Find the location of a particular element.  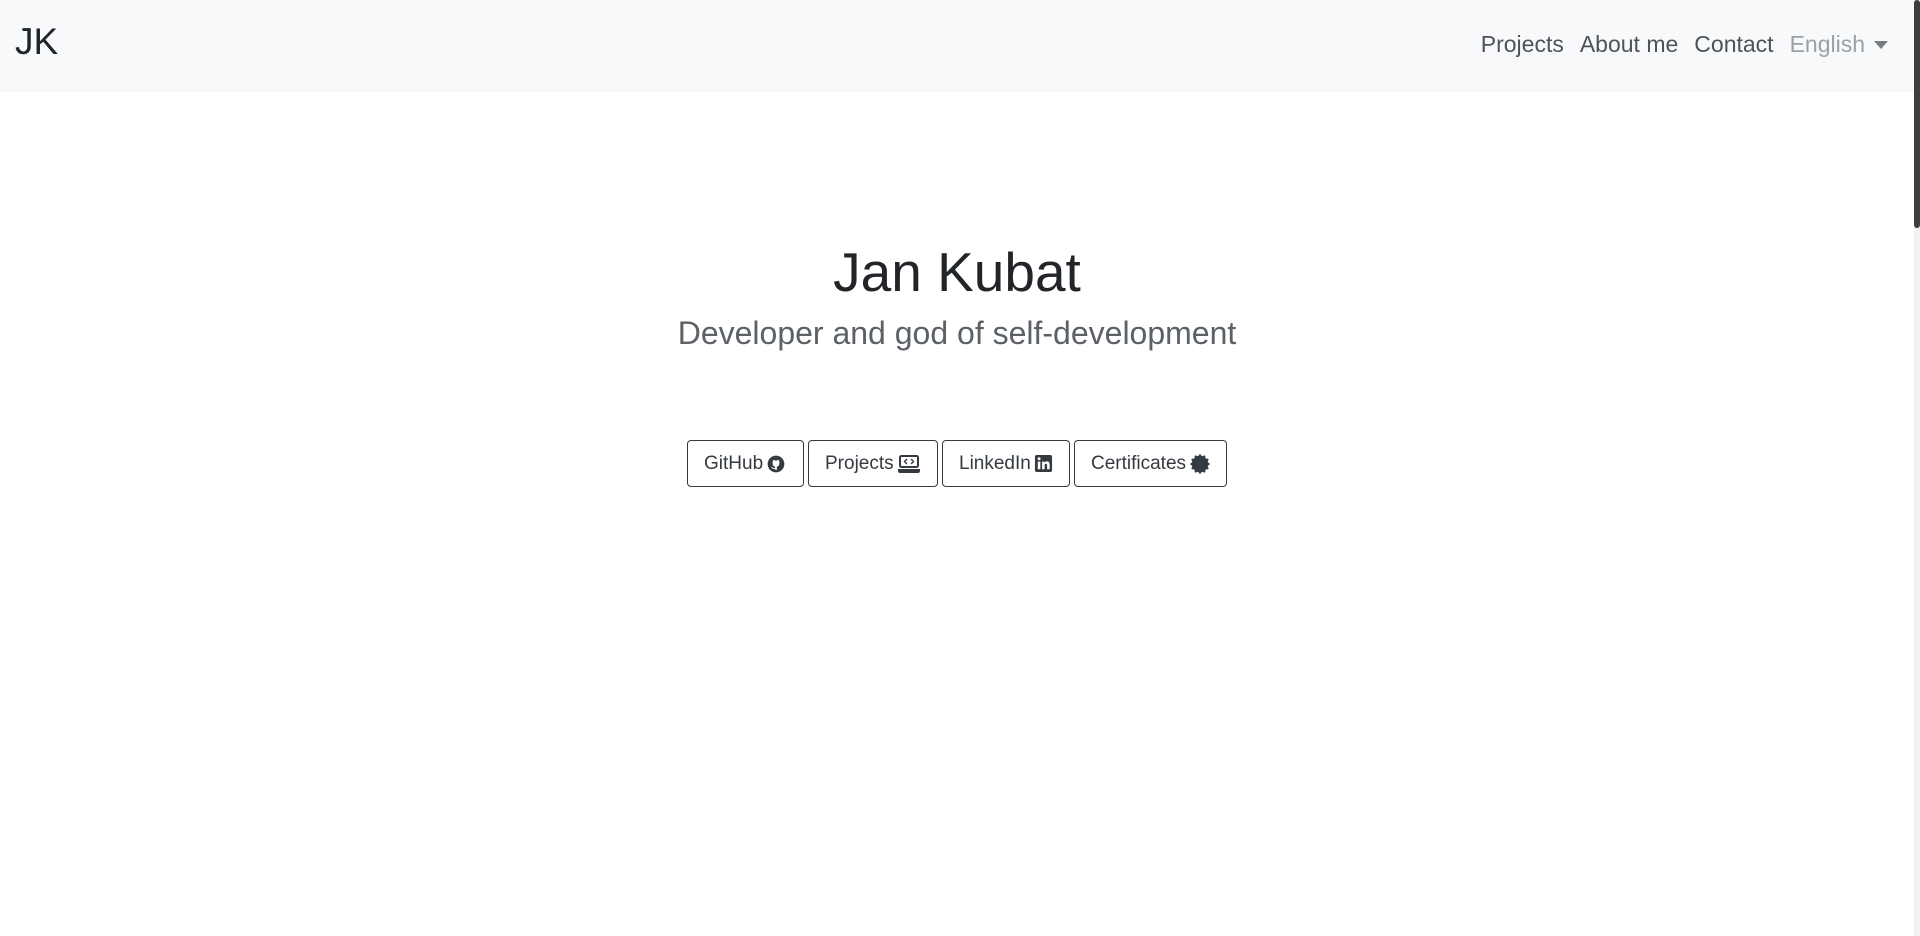

language-selected-label: English is located at coordinates (1827, 44).